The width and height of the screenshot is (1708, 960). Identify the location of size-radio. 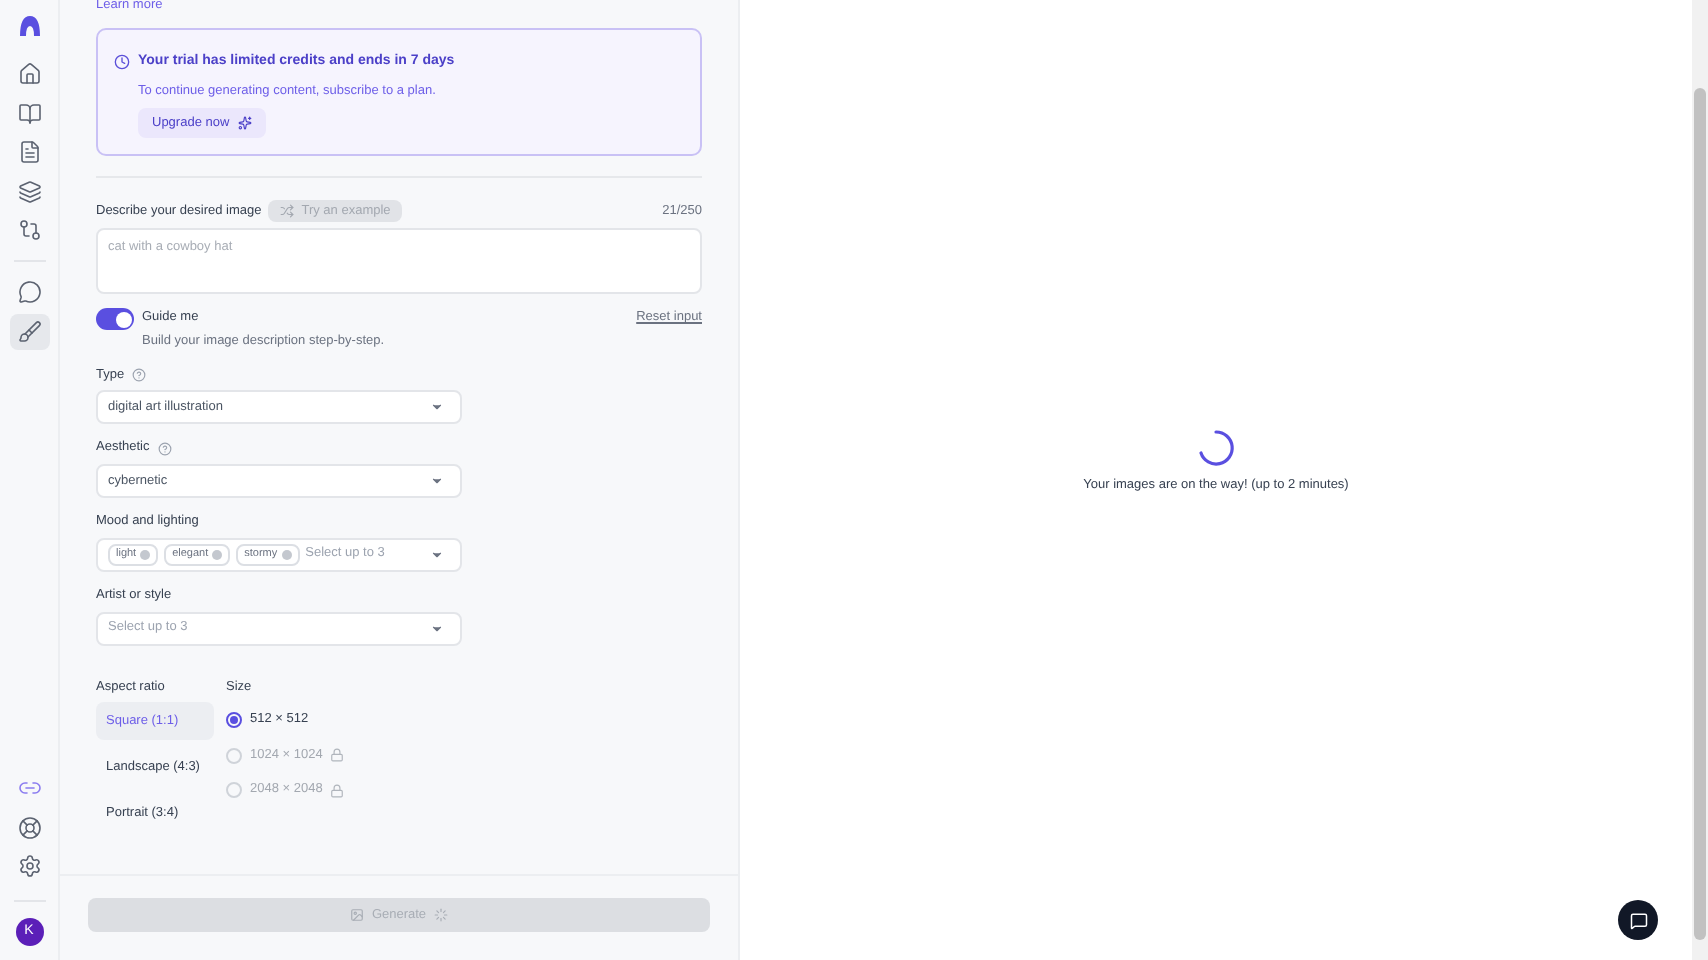
(234, 720).